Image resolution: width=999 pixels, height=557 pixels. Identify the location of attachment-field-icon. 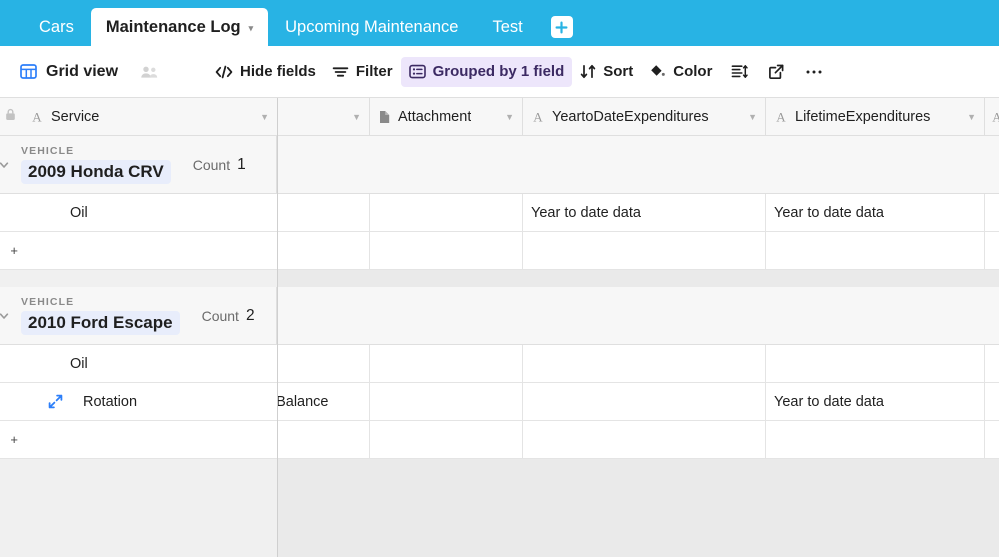
(384, 117).